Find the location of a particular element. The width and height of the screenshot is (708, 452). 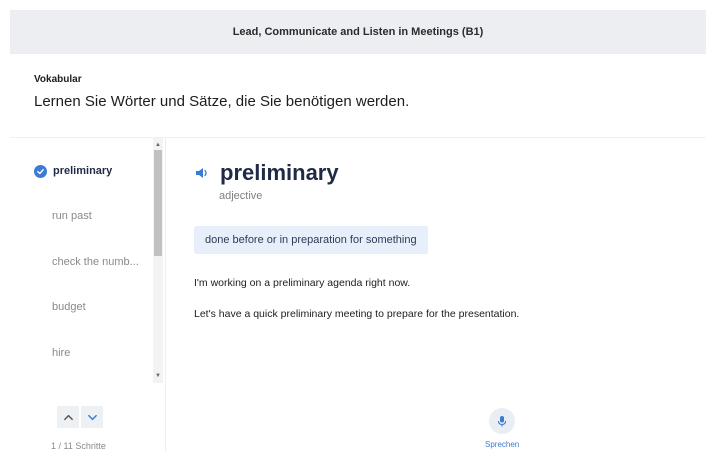

speak-button is located at coordinates (502, 421).